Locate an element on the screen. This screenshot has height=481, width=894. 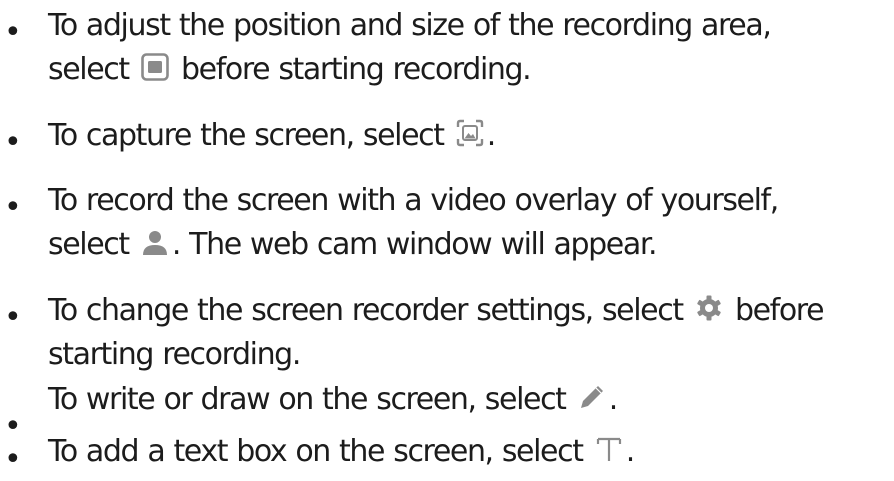
pencil-icon is located at coordinates (592, 397).